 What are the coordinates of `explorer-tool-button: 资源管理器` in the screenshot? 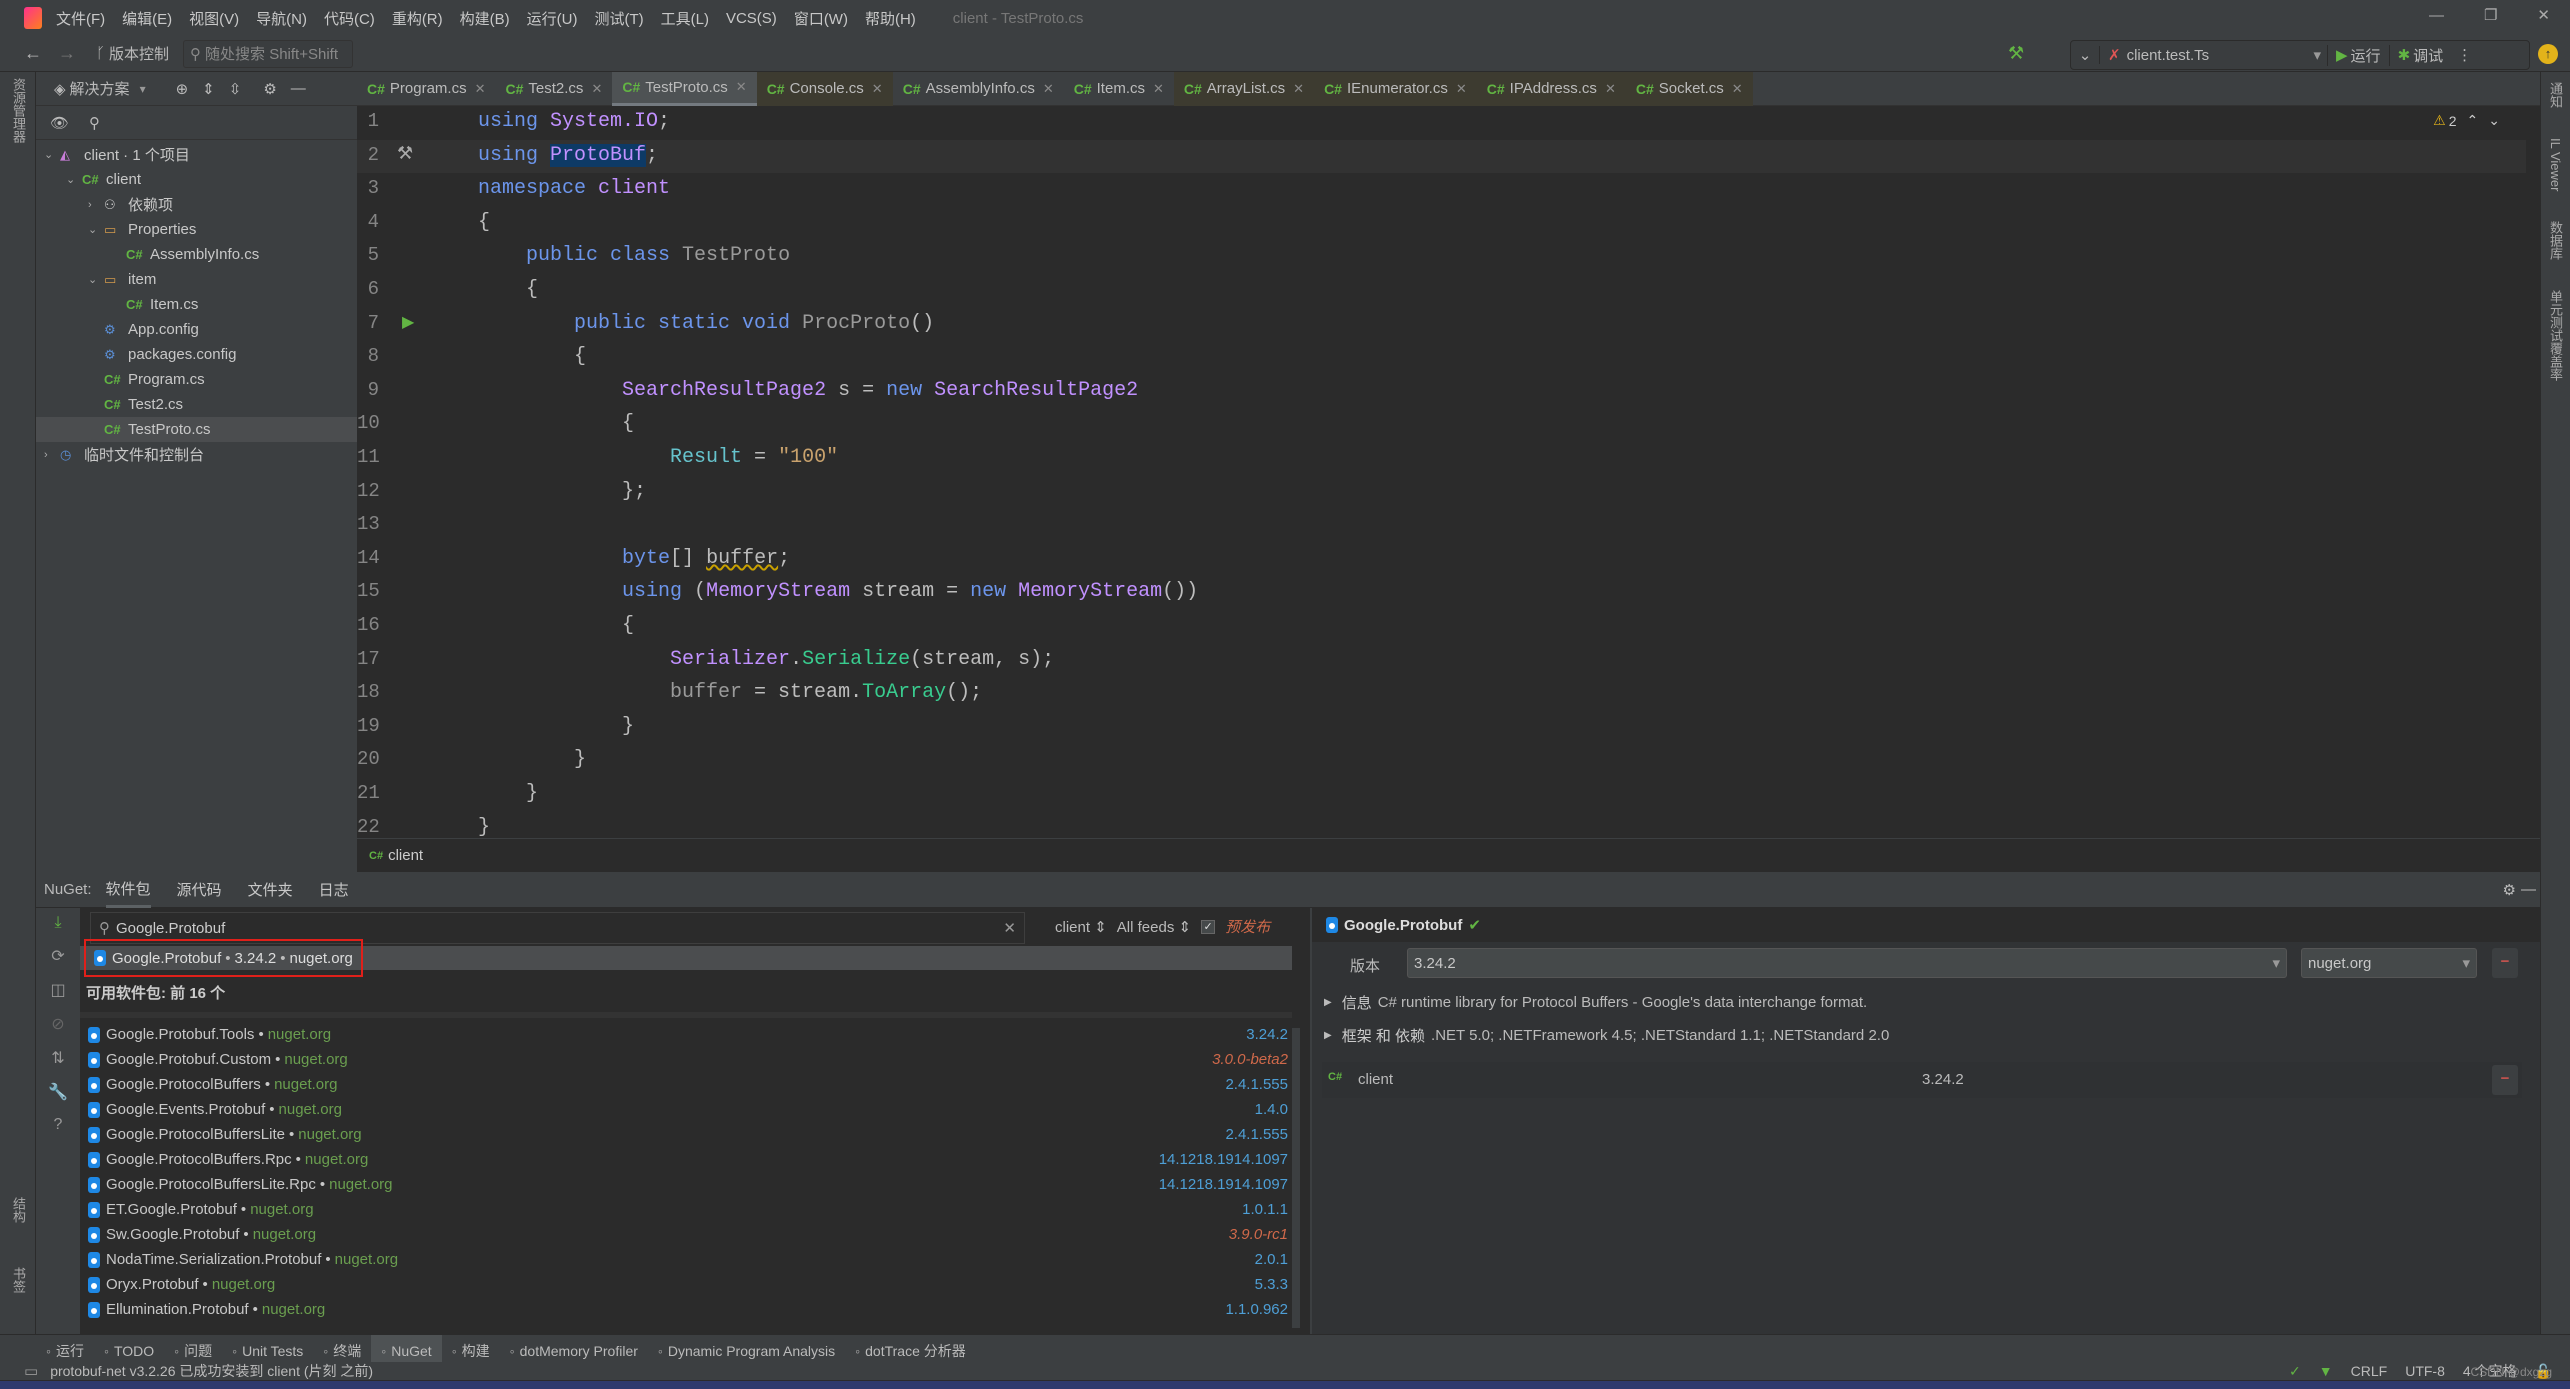 It's located at (18, 110).